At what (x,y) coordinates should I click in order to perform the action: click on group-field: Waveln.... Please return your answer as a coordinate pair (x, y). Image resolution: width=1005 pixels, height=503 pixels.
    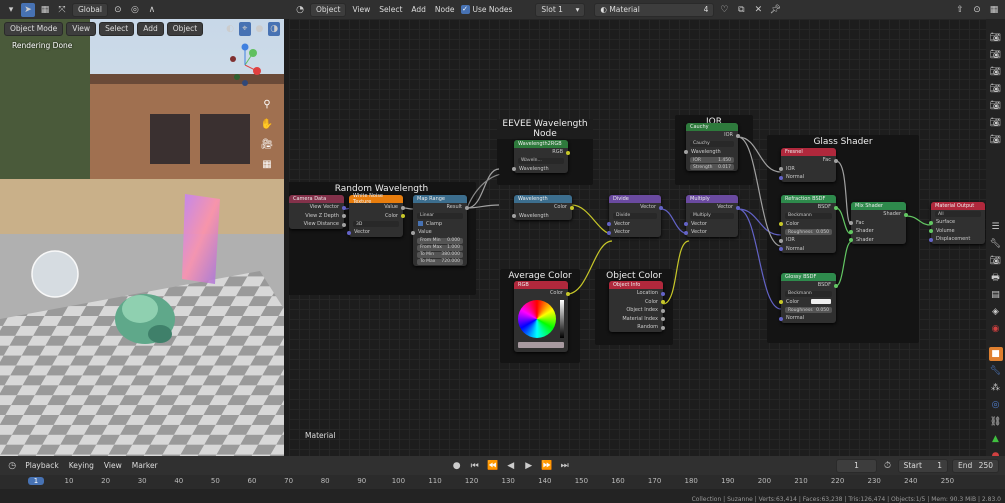
    Looking at the image, I should click on (541, 160).